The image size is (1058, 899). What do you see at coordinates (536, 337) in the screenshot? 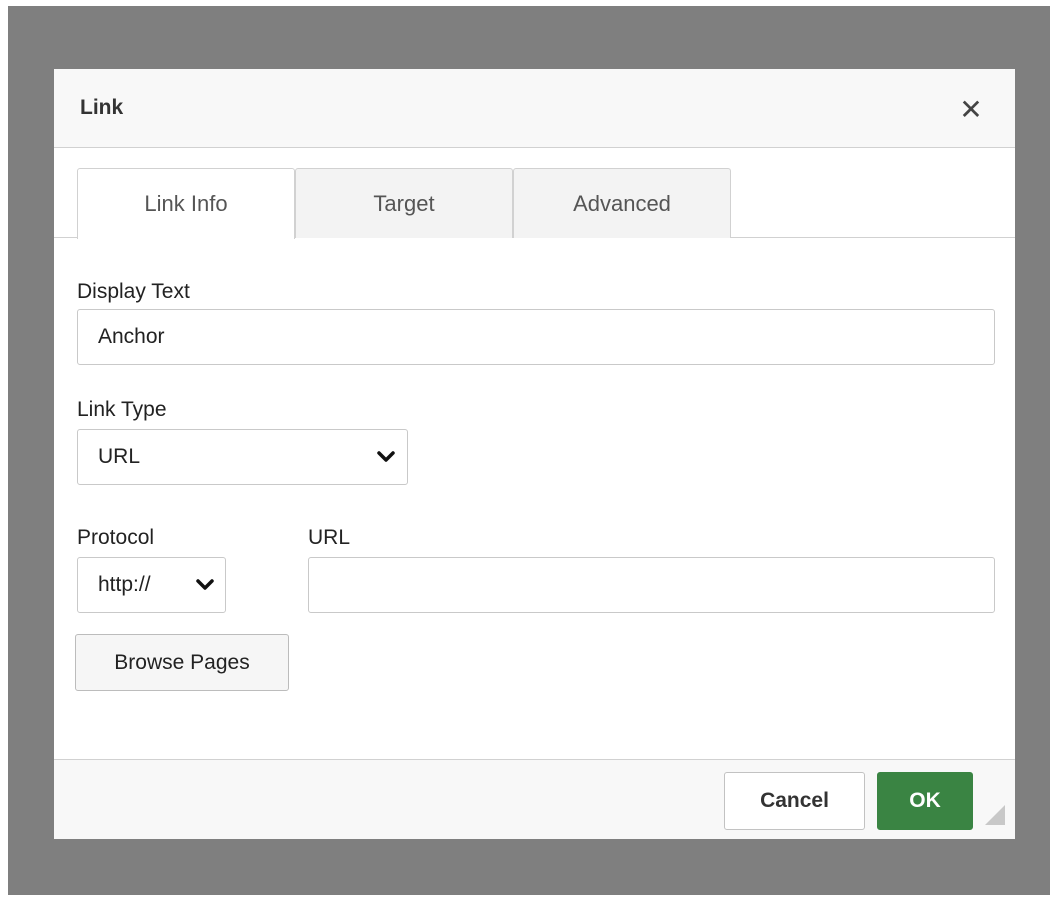
I see `display-text-input: Anchor` at bounding box center [536, 337].